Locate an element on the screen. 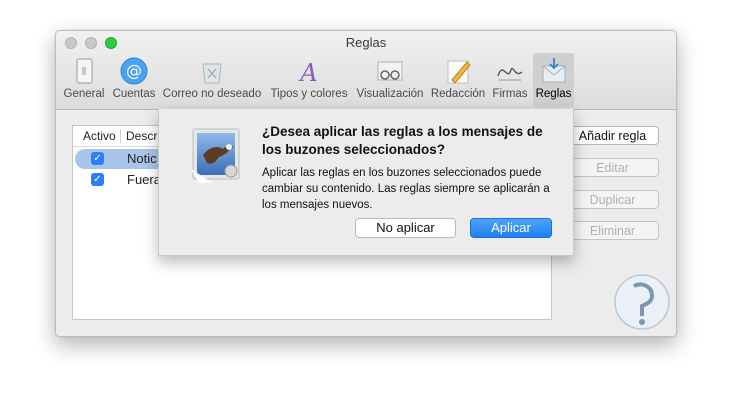 The image size is (730, 414). pencil-icon is located at coordinates (458, 71).